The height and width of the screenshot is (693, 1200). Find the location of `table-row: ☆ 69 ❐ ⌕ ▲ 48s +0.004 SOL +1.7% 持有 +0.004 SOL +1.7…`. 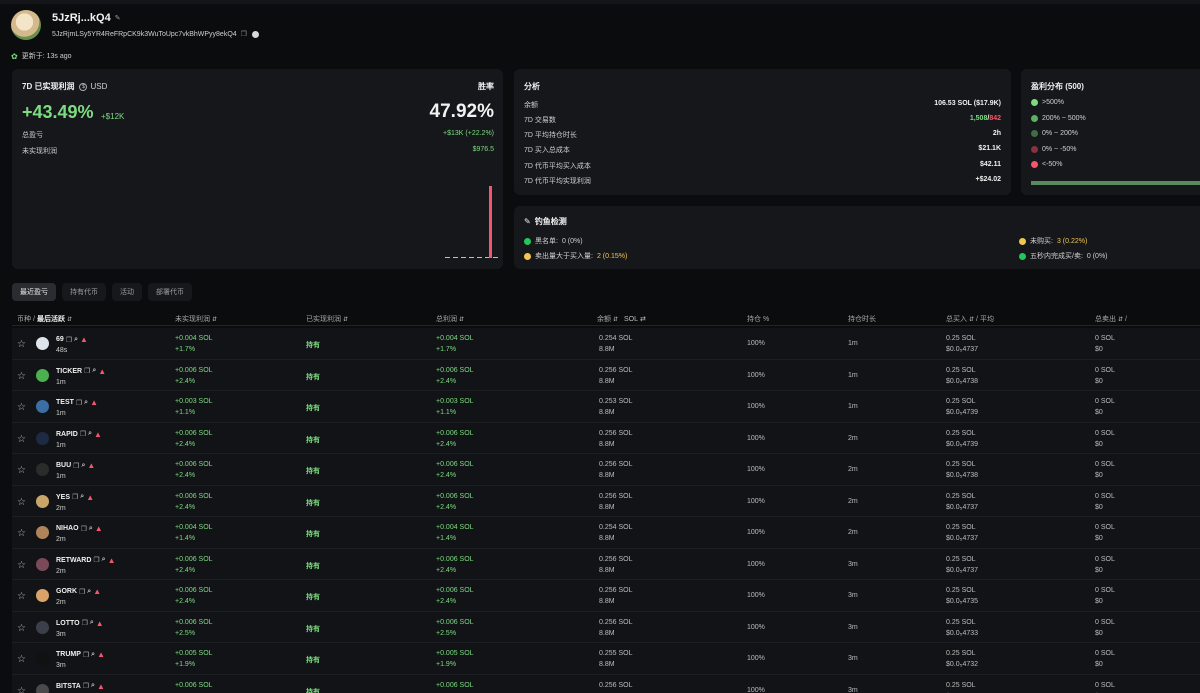

table-row: ☆ 69 ❐ ⌕ ▲ 48s +0.004 SOL +1.7% 持有 +0.004 SOL +1.7… is located at coordinates (606, 344).